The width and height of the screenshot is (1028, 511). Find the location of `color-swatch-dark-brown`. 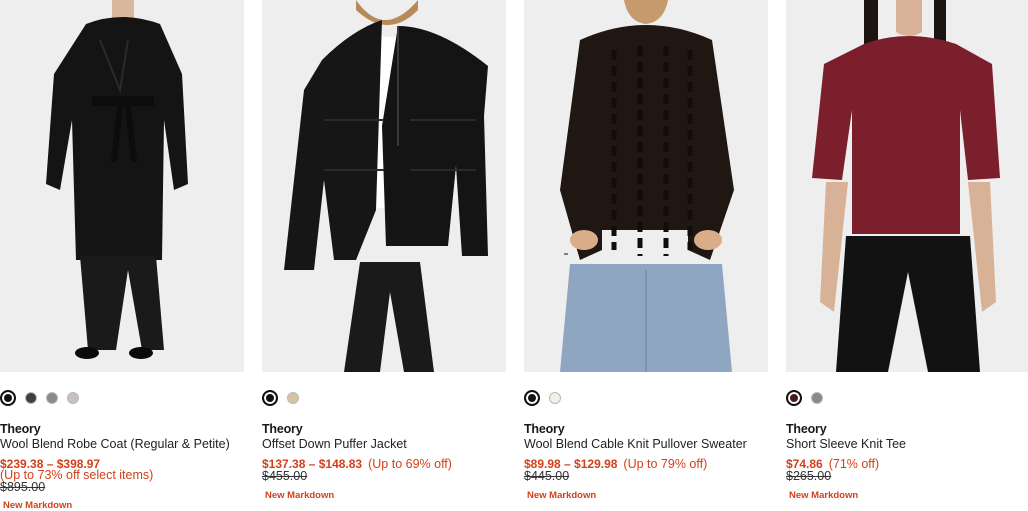

color-swatch-dark-brown is located at coordinates (532, 398).